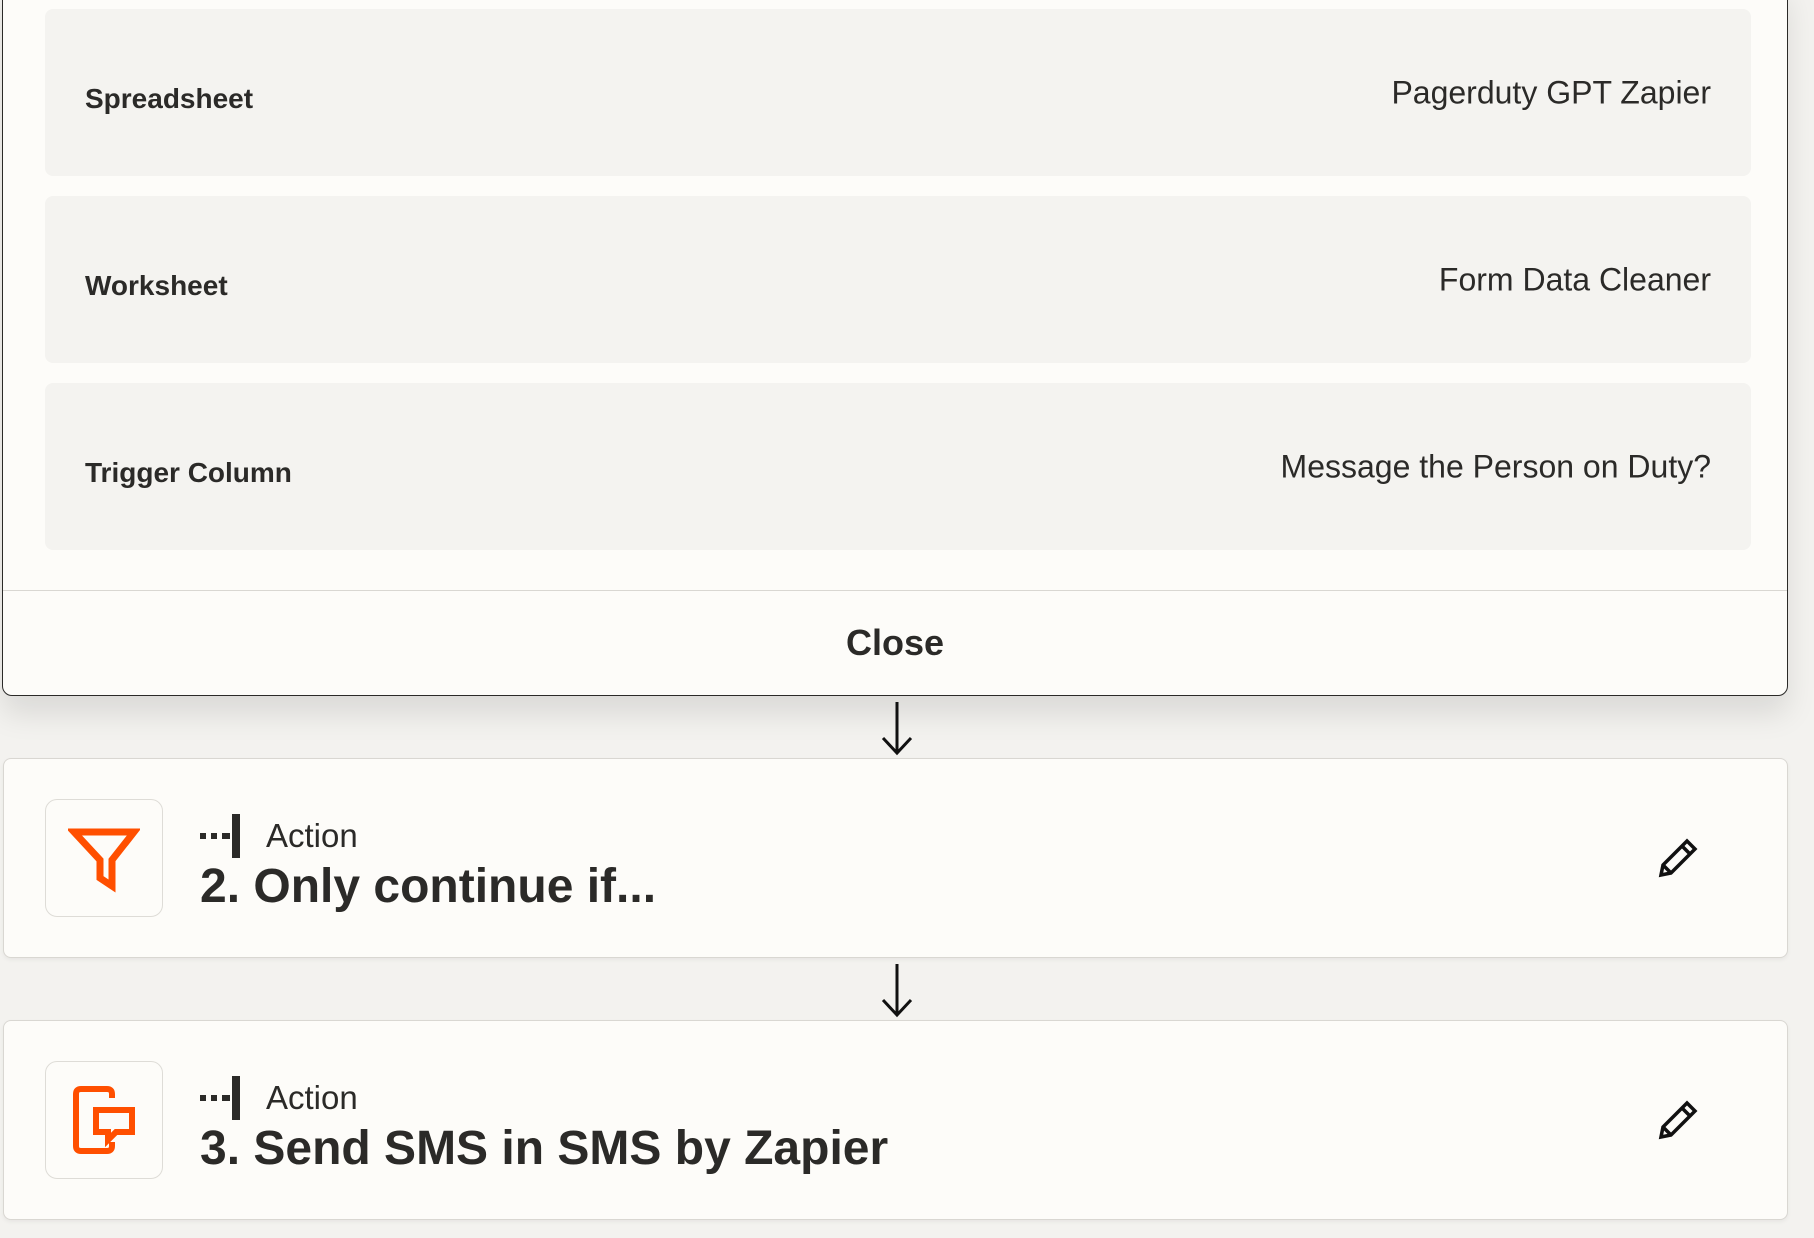 Image resolution: width=1814 pixels, height=1238 pixels. I want to click on field-row-worksheet: Worksheet Form Data Cleaner, so click(898, 279).